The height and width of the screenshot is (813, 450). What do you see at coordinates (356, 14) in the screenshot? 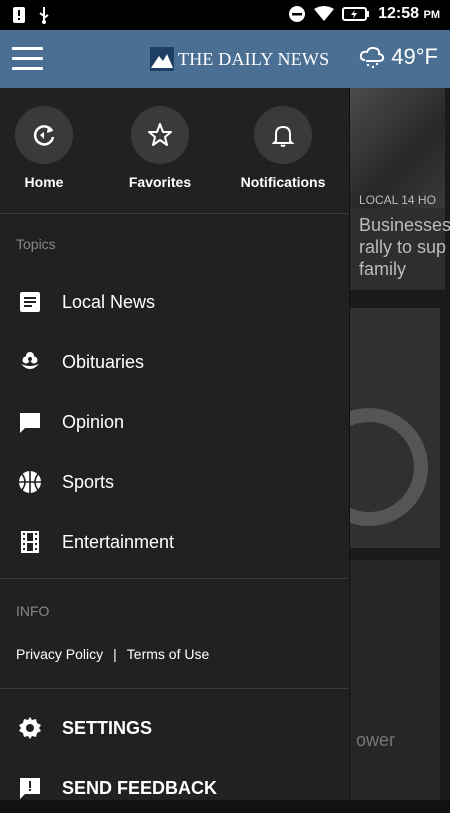
I see `battery-icon` at bounding box center [356, 14].